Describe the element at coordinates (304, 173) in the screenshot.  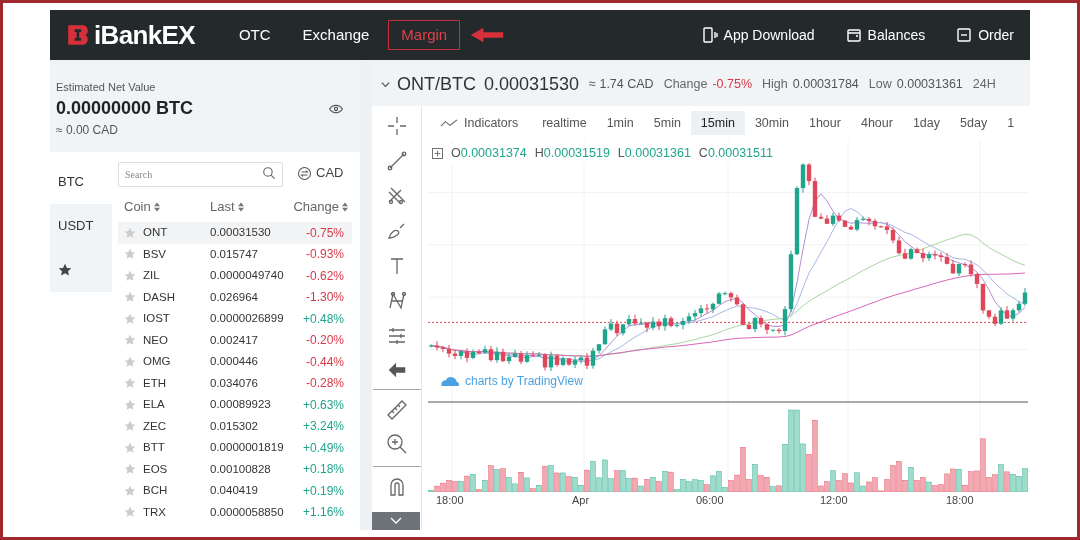
I see `exchange-icon` at that location.